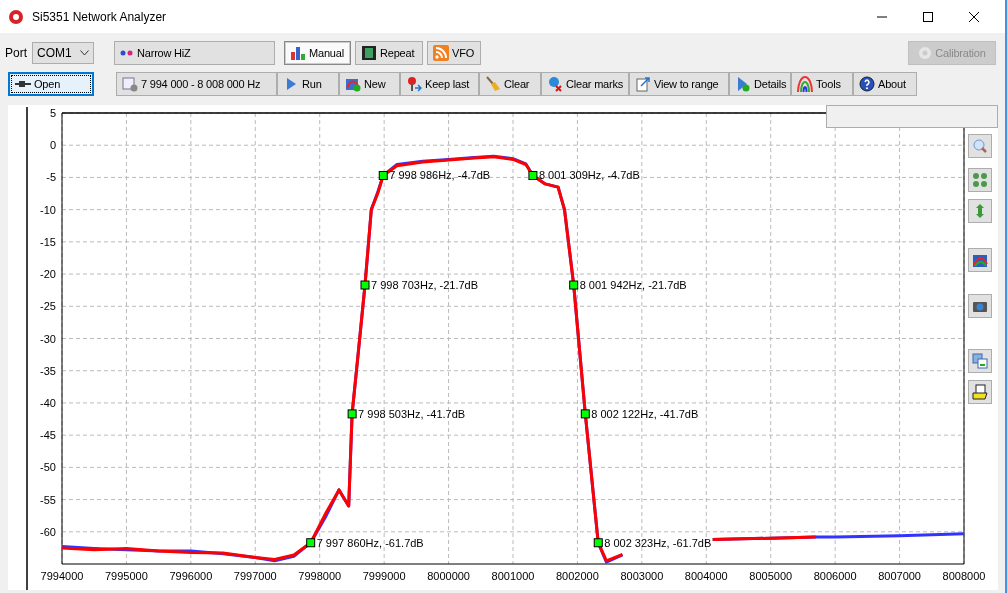 This screenshot has height=593, width=1007. What do you see at coordinates (48, 499) in the screenshot?
I see `y-tick-label: -55` at bounding box center [48, 499].